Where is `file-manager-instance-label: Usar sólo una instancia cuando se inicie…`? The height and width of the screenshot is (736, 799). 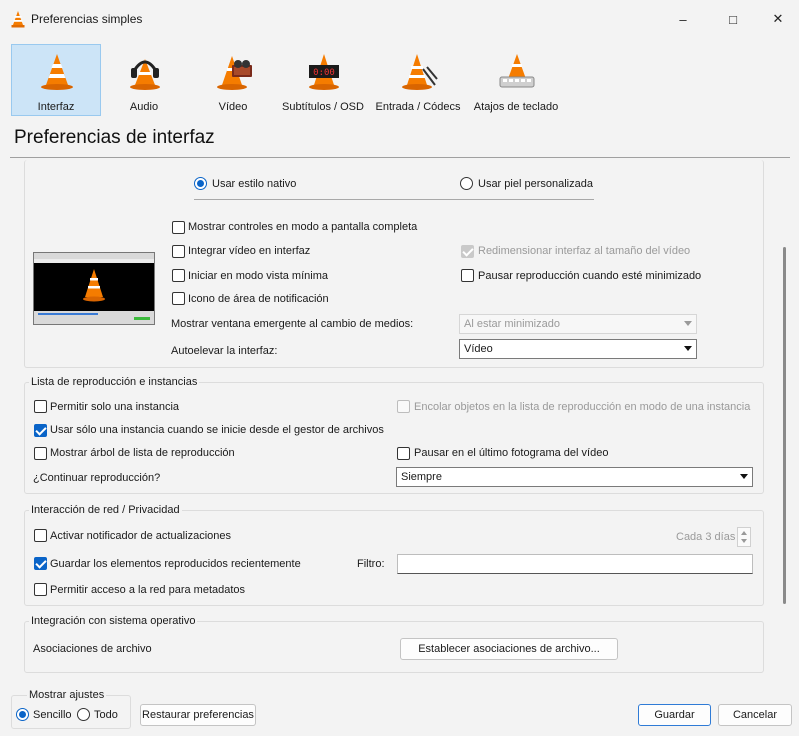
file-manager-instance-label: Usar sólo una instancia cuando se inicie… is located at coordinates (217, 430).